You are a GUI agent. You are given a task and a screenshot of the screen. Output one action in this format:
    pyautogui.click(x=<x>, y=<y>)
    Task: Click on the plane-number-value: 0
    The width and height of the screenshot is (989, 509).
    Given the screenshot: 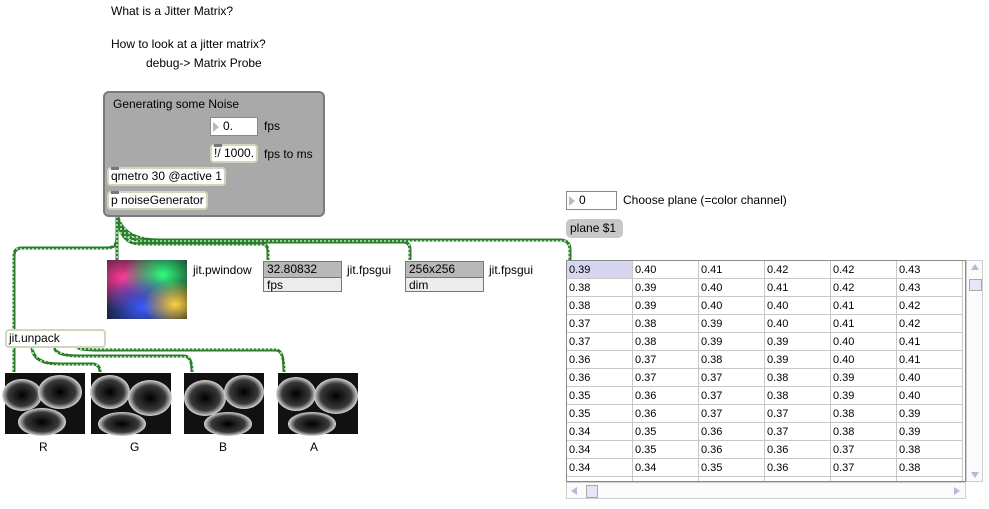 What is the action you would take?
    pyautogui.click(x=582, y=200)
    